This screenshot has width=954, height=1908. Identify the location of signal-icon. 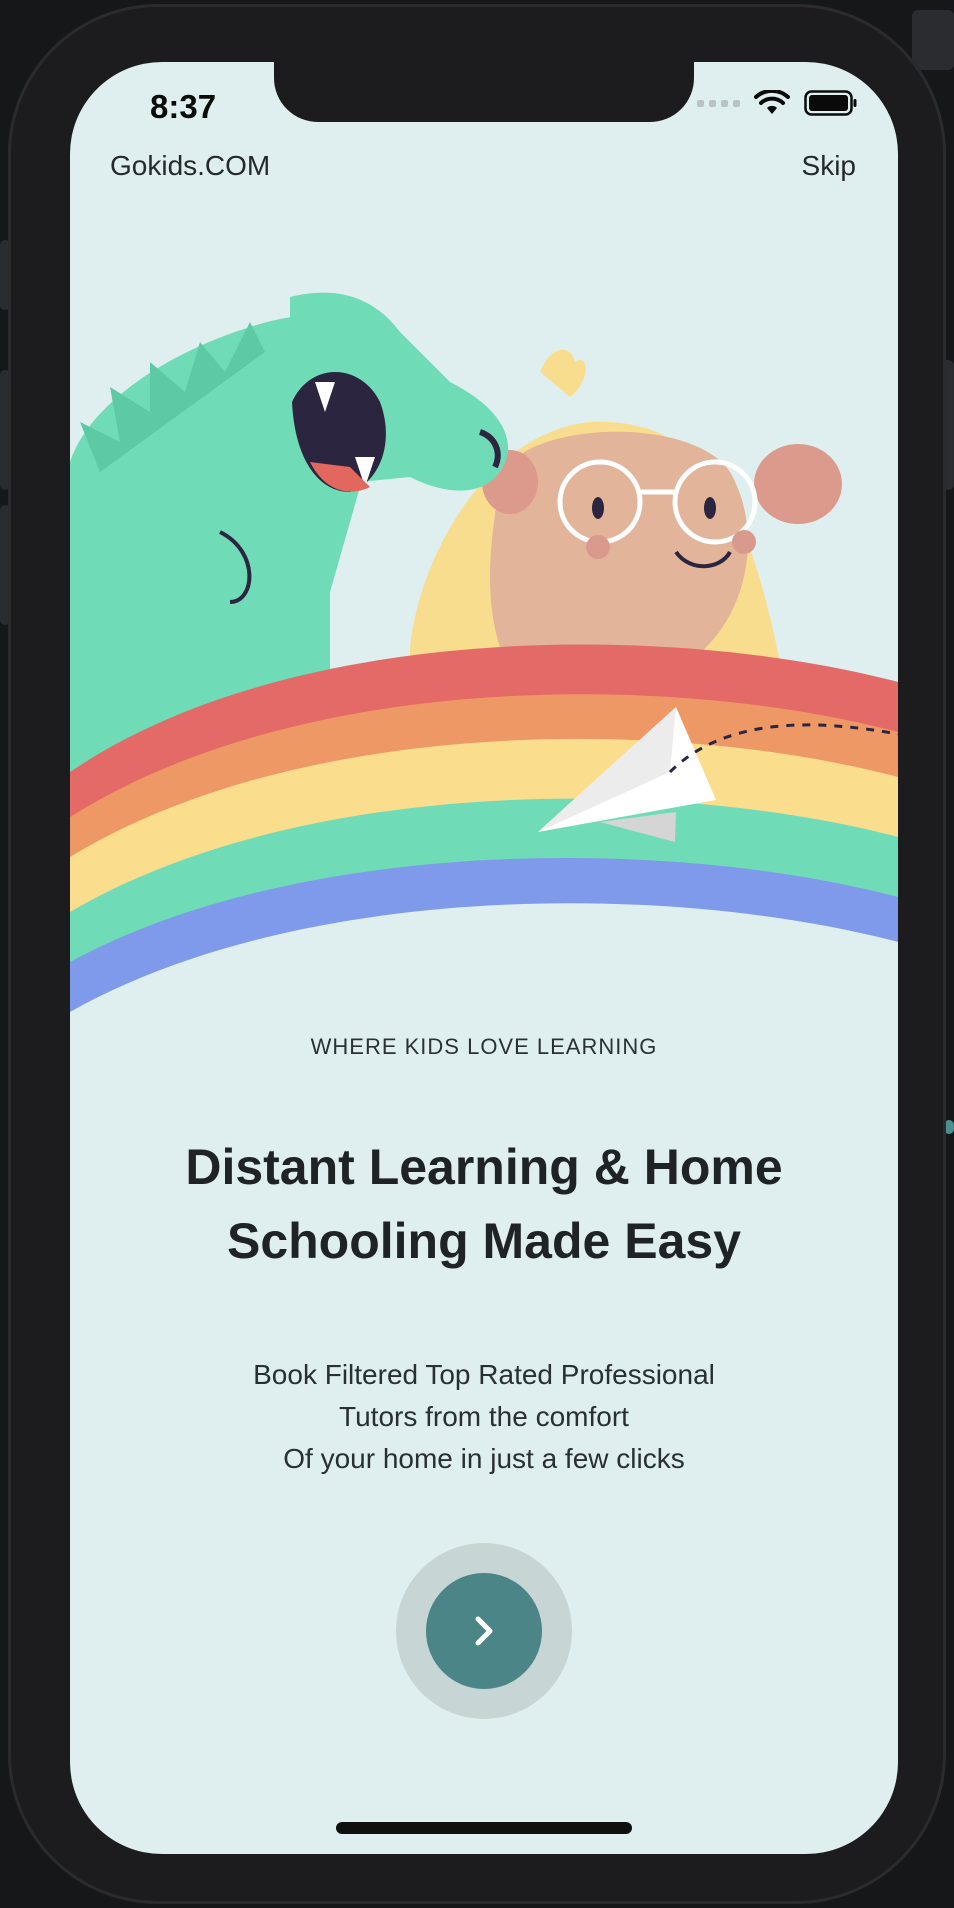
(718, 103).